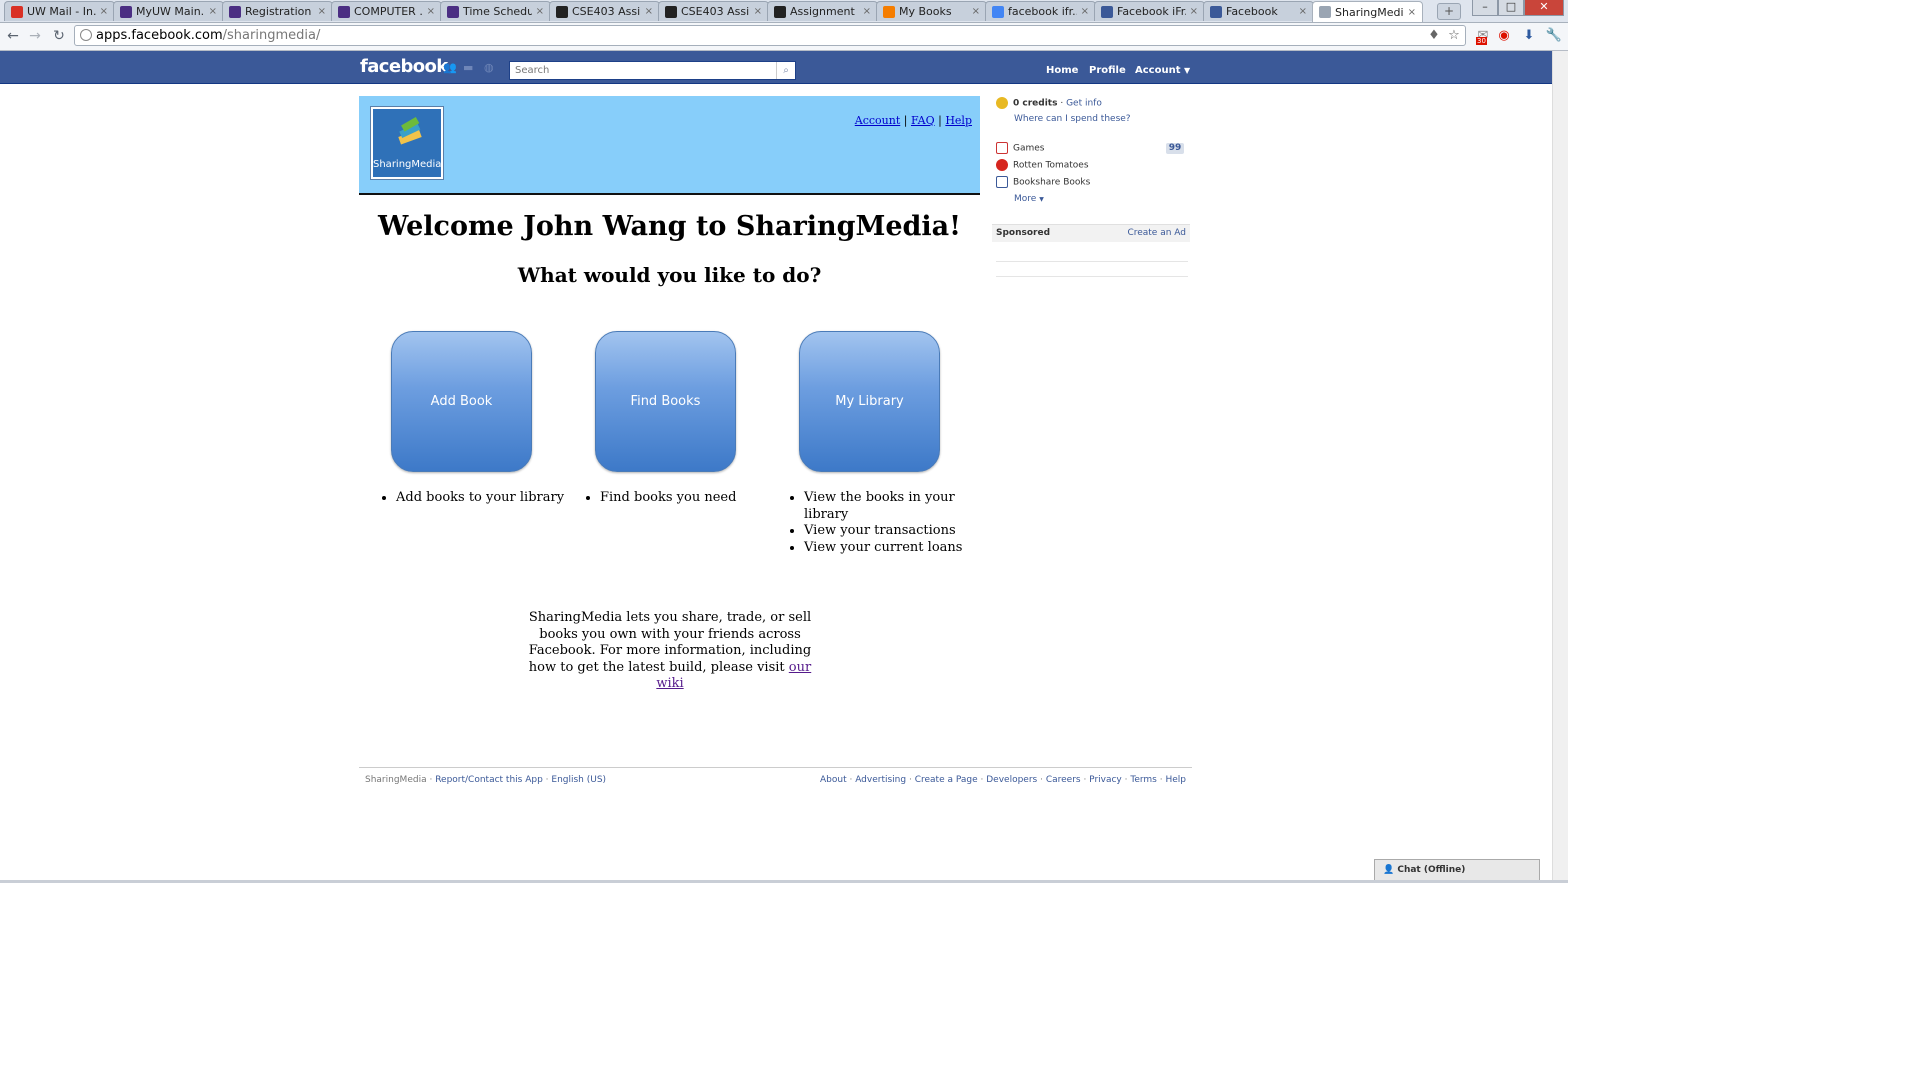 This screenshot has height=1080, width=1920. What do you see at coordinates (889, 11) in the screenshot?
I see `blogger-icon` at bounding box center [889, 11].